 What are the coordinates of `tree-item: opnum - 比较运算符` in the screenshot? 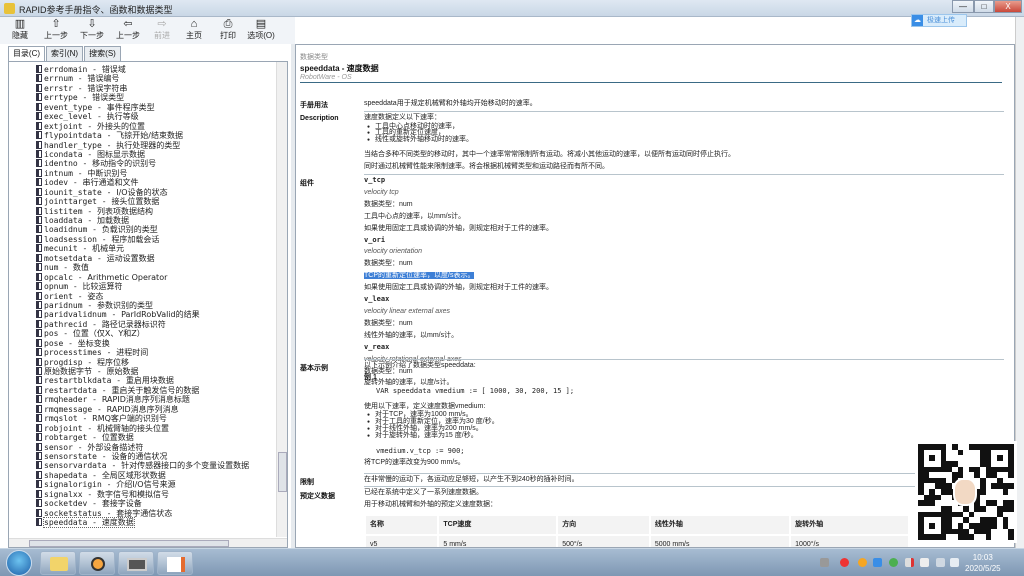 It's located at (143, 286).